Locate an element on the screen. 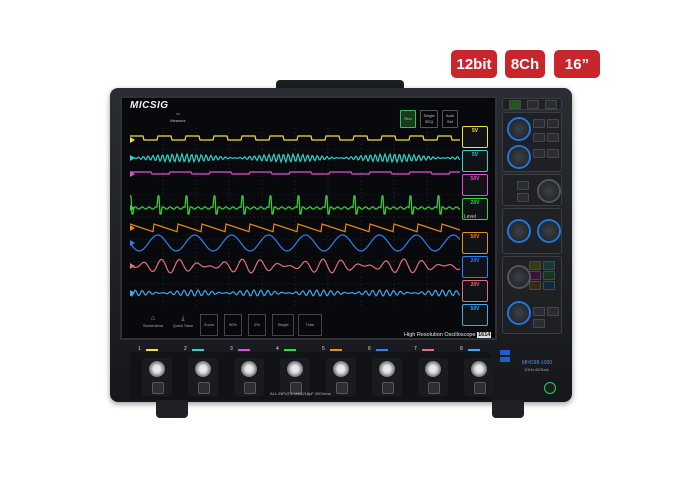  panel-btn-h3 is located at coordinates (539, 137).